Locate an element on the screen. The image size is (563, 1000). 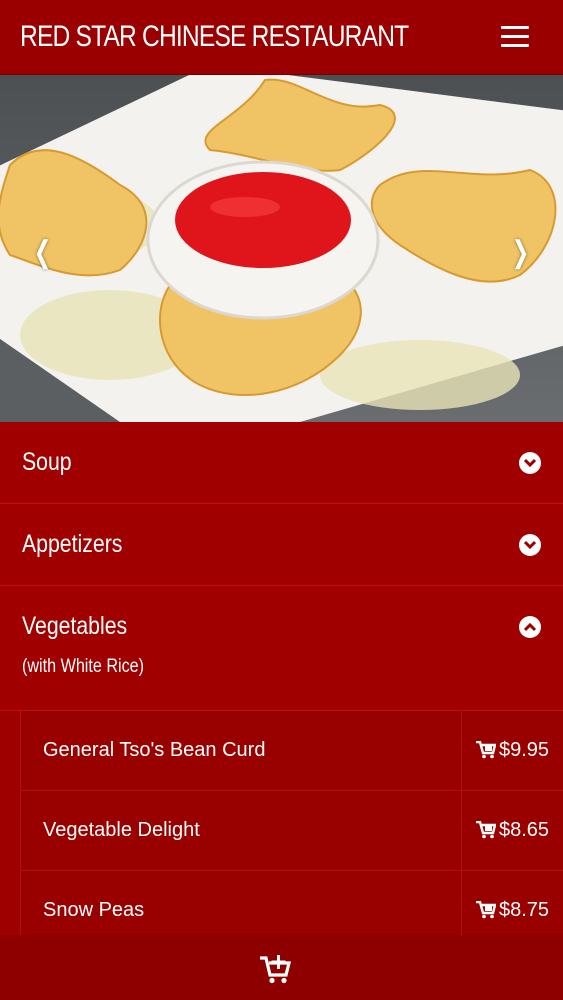
category-appetizers: Appetizers is located at coordinates (281, 545).